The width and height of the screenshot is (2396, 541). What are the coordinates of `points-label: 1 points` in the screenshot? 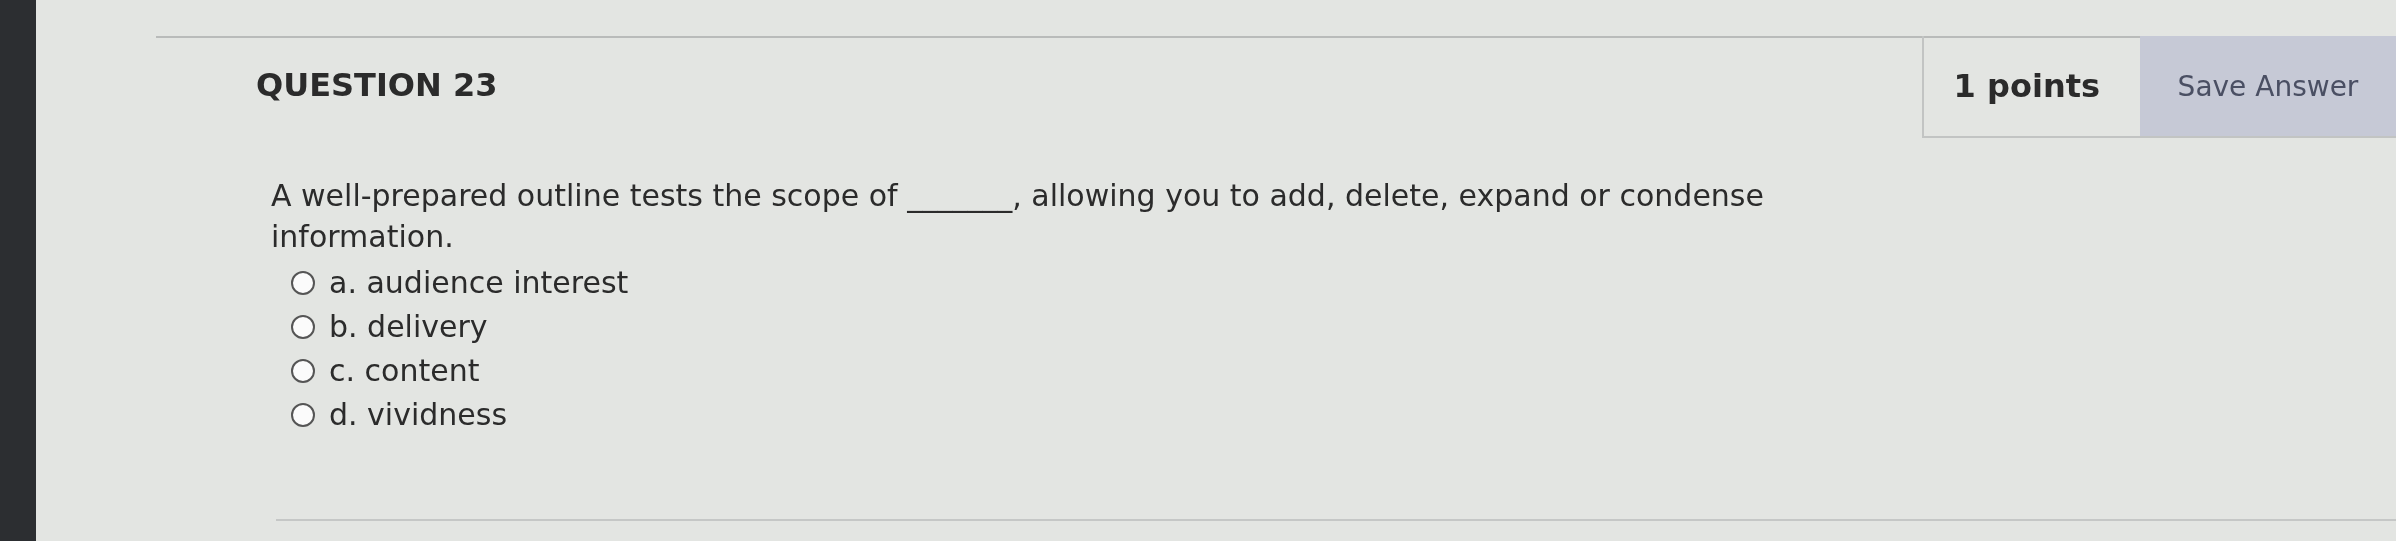 It's located at (2026, 86).